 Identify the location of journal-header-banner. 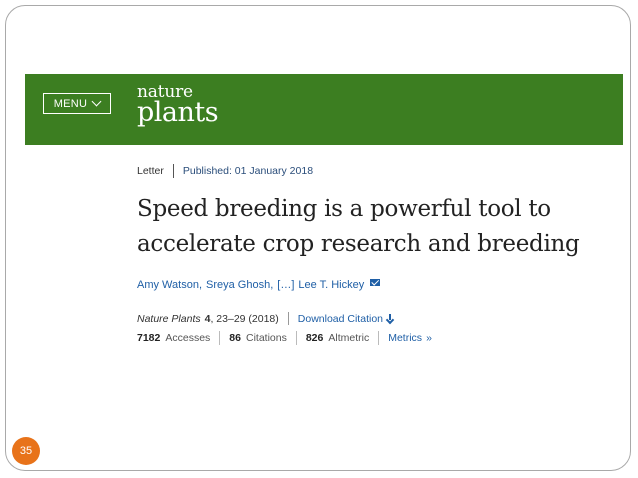
(324, 109).